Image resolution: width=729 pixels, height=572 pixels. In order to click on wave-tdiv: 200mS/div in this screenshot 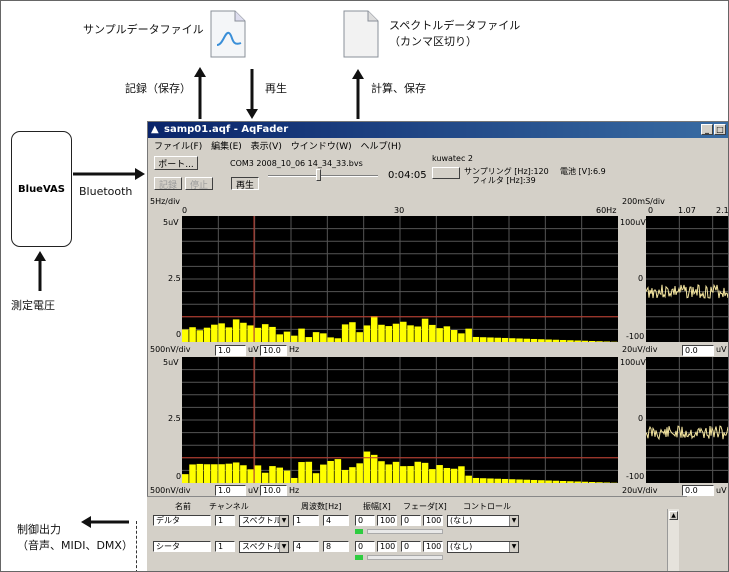, I will do `click(643, 201)`.